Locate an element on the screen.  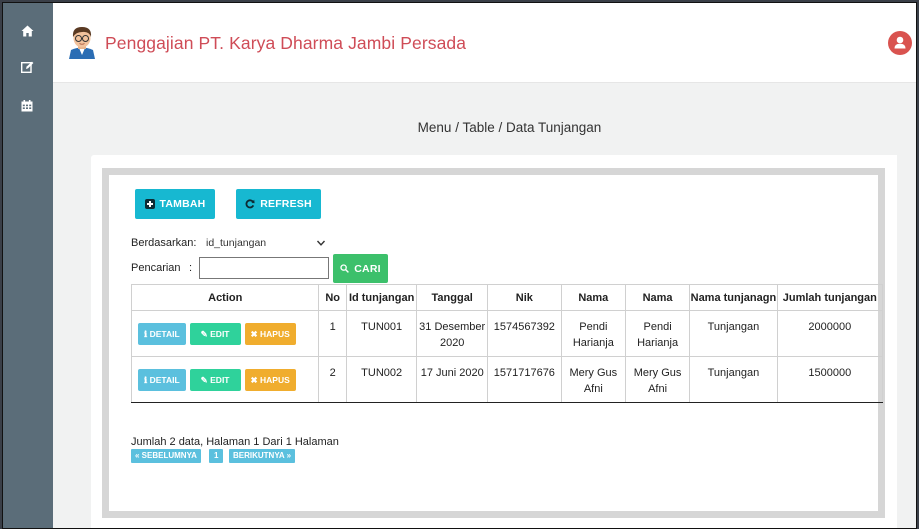
cell-nik: 1571717676 is located at coordinates (524, 379).